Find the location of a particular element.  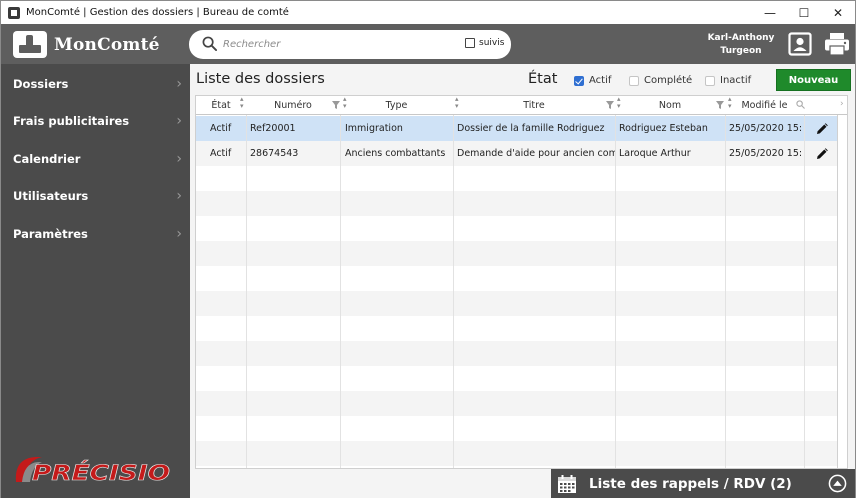

filter-complete: Complété is located at coordinates (660, 80).